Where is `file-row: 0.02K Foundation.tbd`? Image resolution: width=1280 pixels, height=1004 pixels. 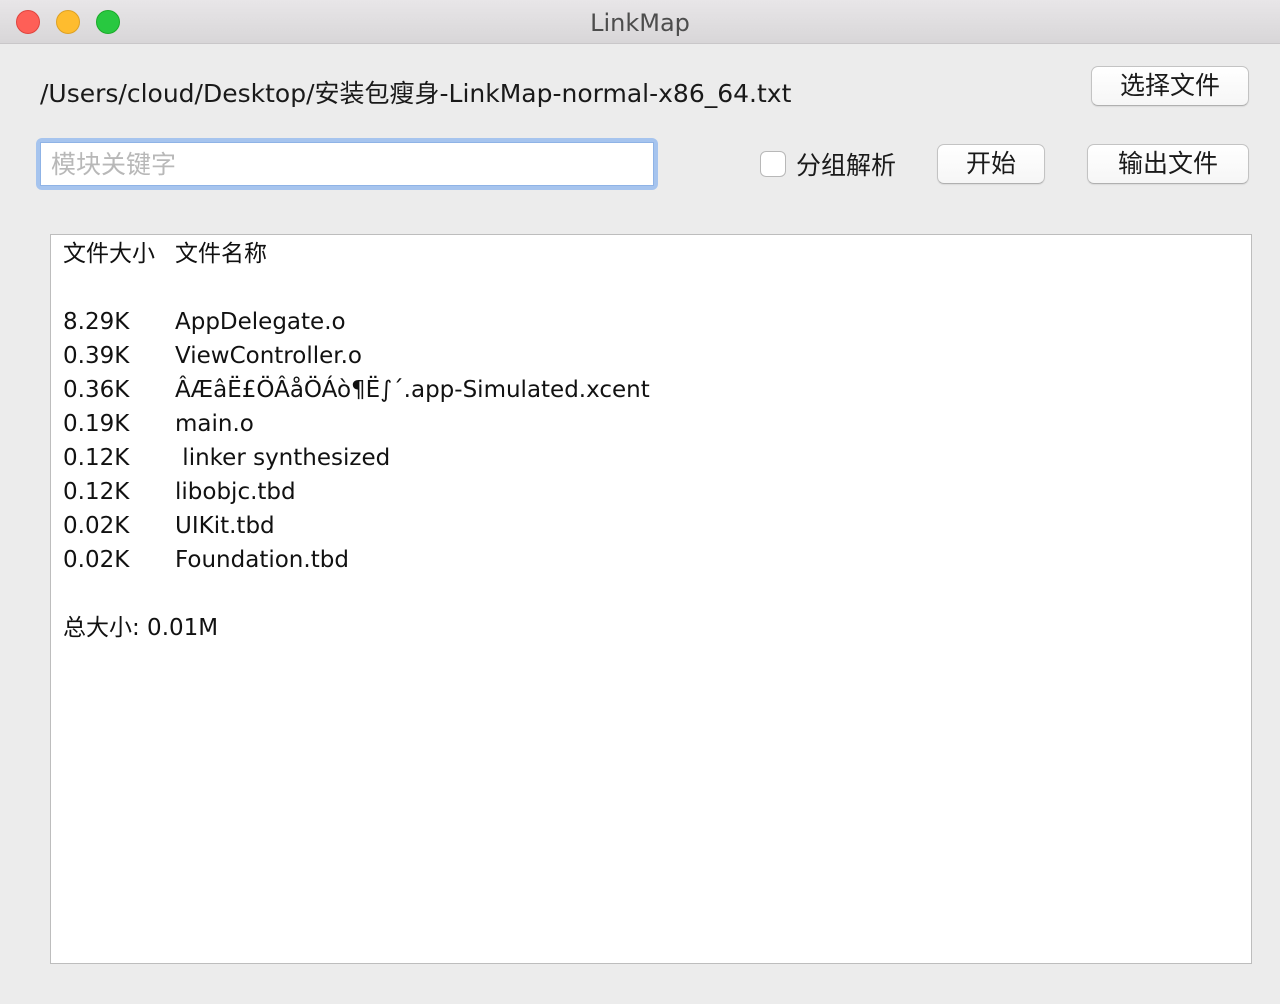 file-row: 0.02K Foundation.tbd is located at coordinates (356, 560).